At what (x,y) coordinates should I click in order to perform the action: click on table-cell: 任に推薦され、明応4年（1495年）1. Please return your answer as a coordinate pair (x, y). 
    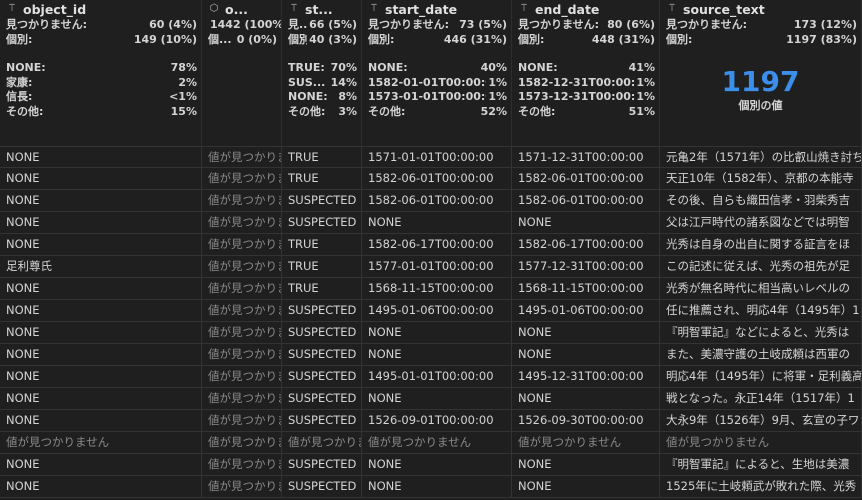
    Looking at the image, I should click on (761, 311).